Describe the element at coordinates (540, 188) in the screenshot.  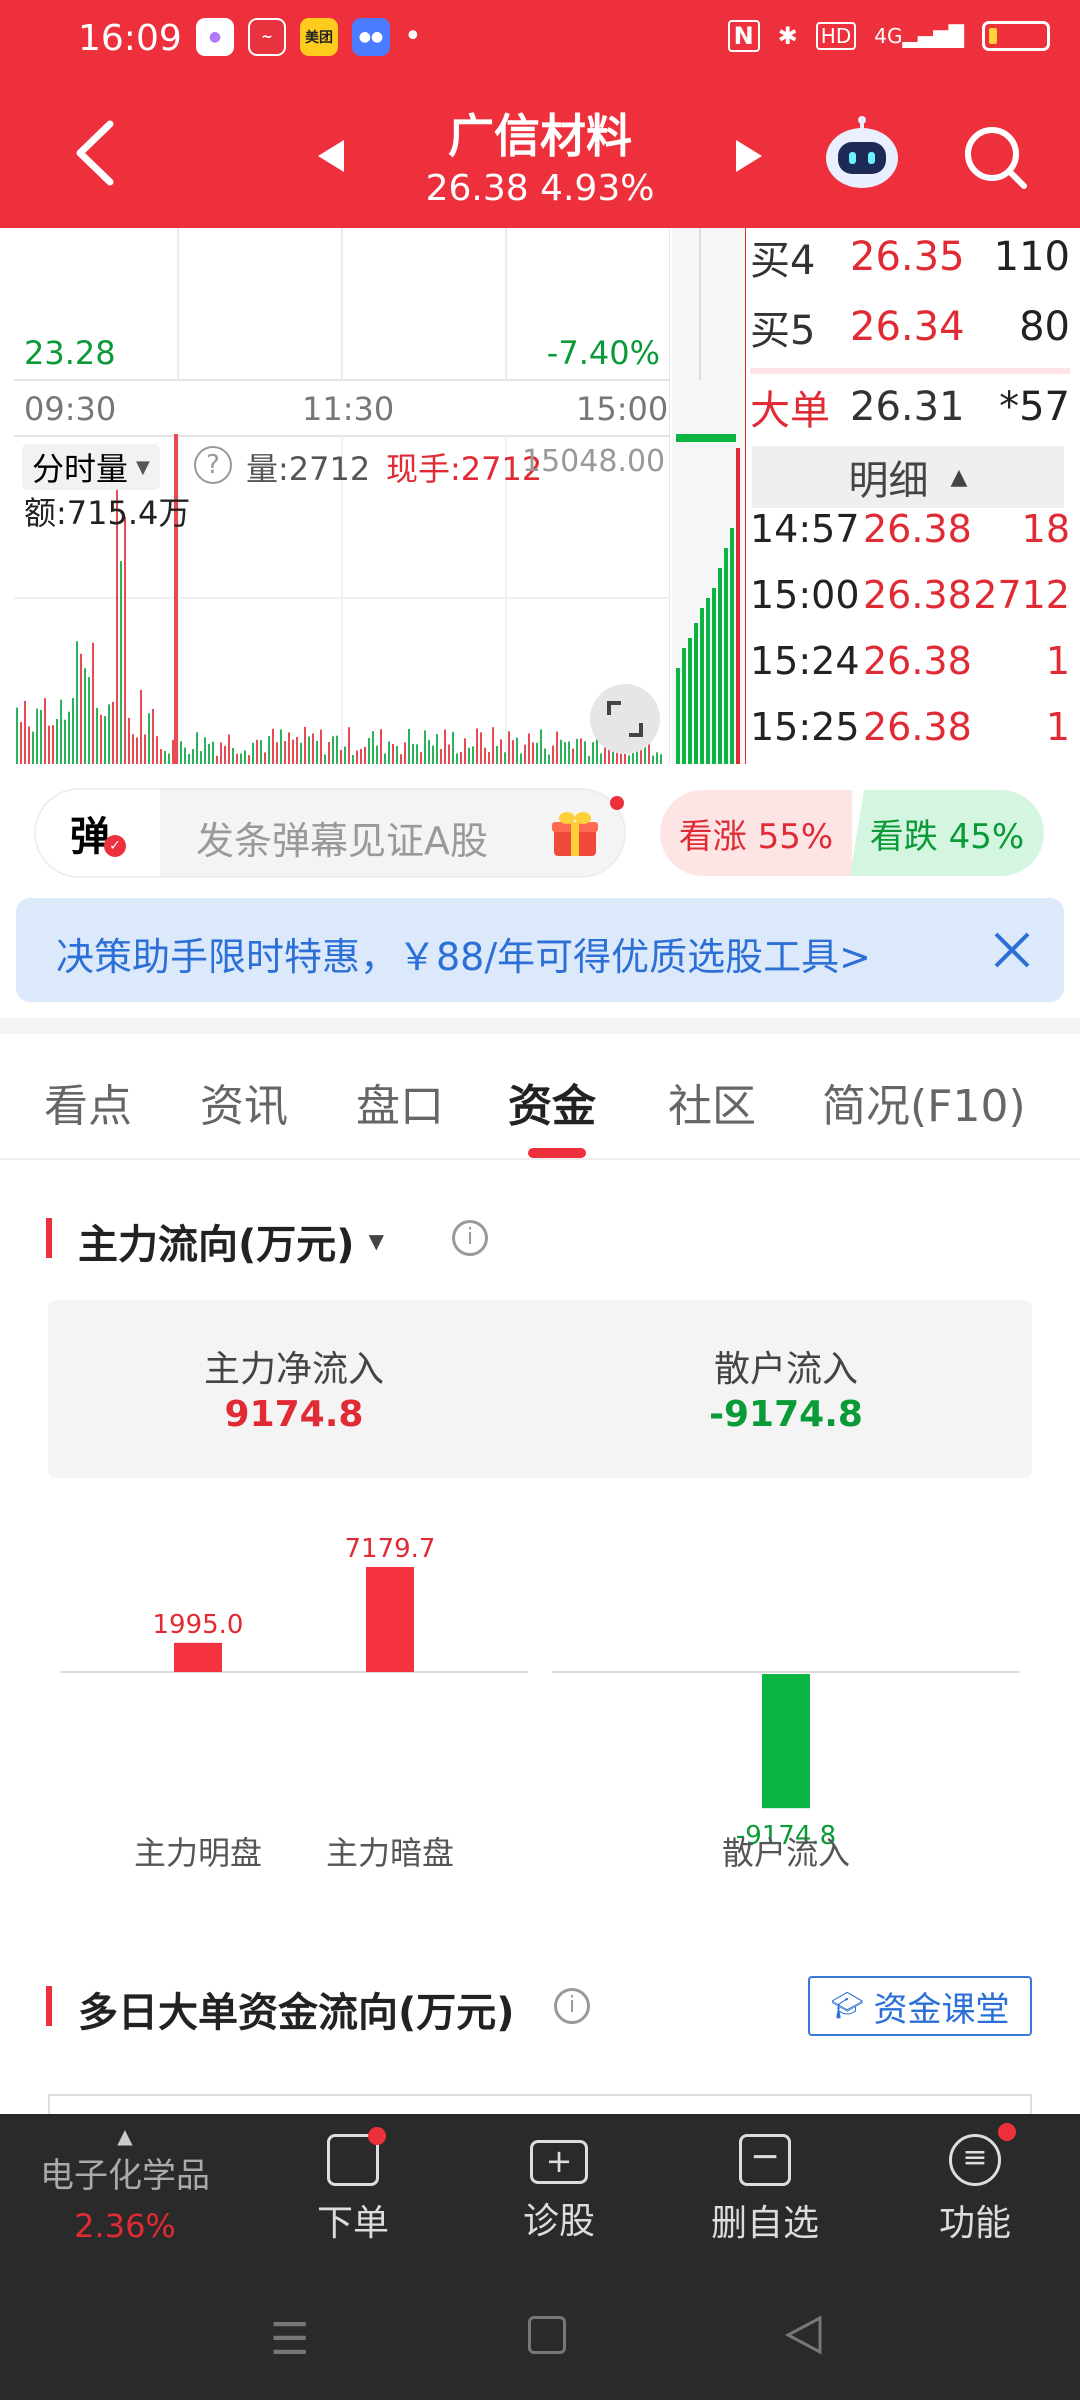
I see `stock-price-change: 26.38 4.93%` at that location.